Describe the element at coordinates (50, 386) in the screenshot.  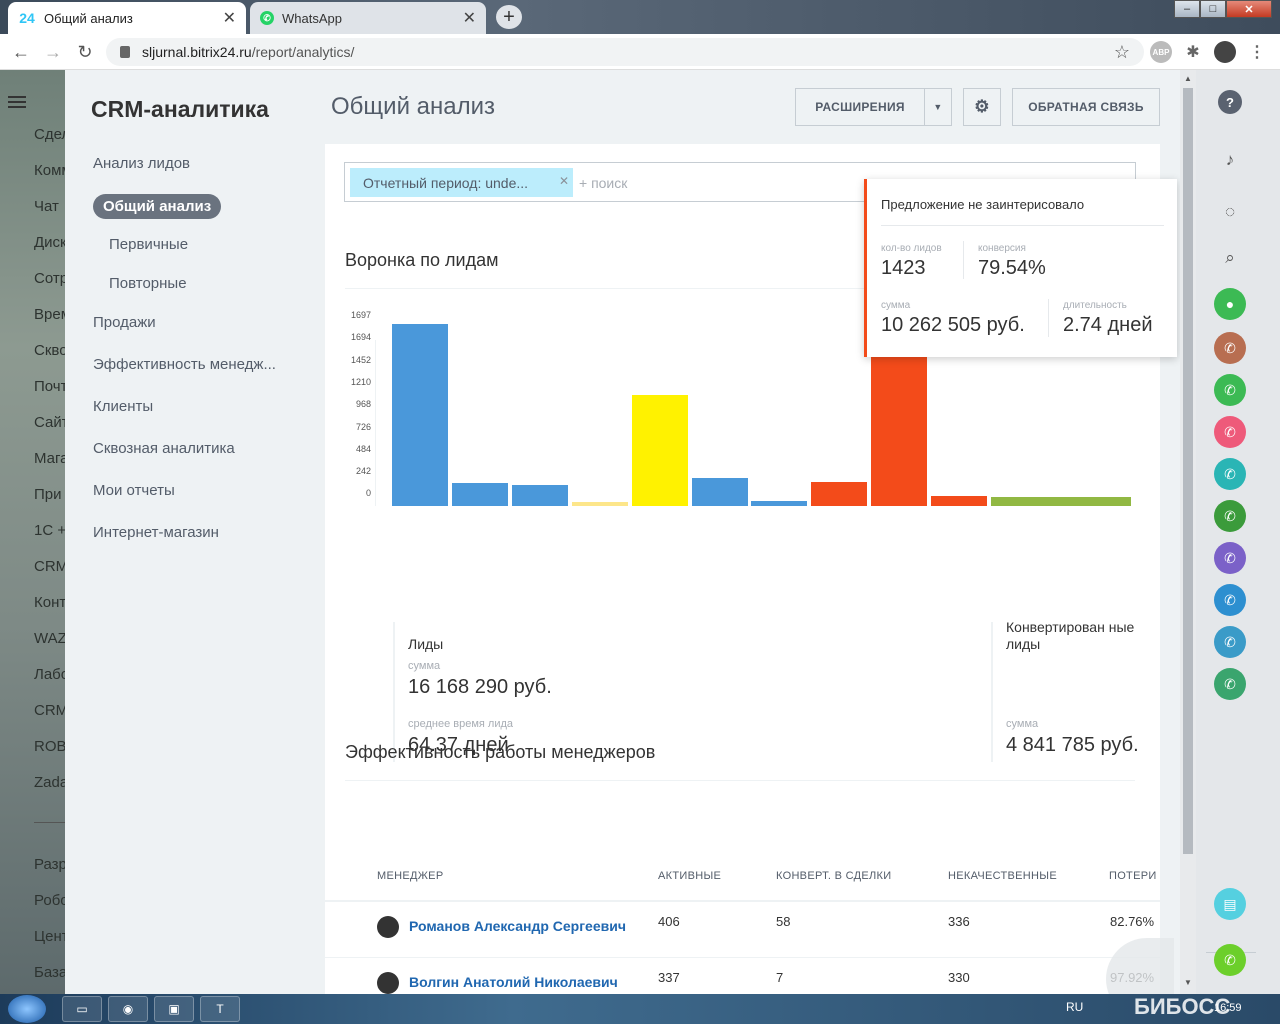
I see `left-menu-item: Почт` at that location.